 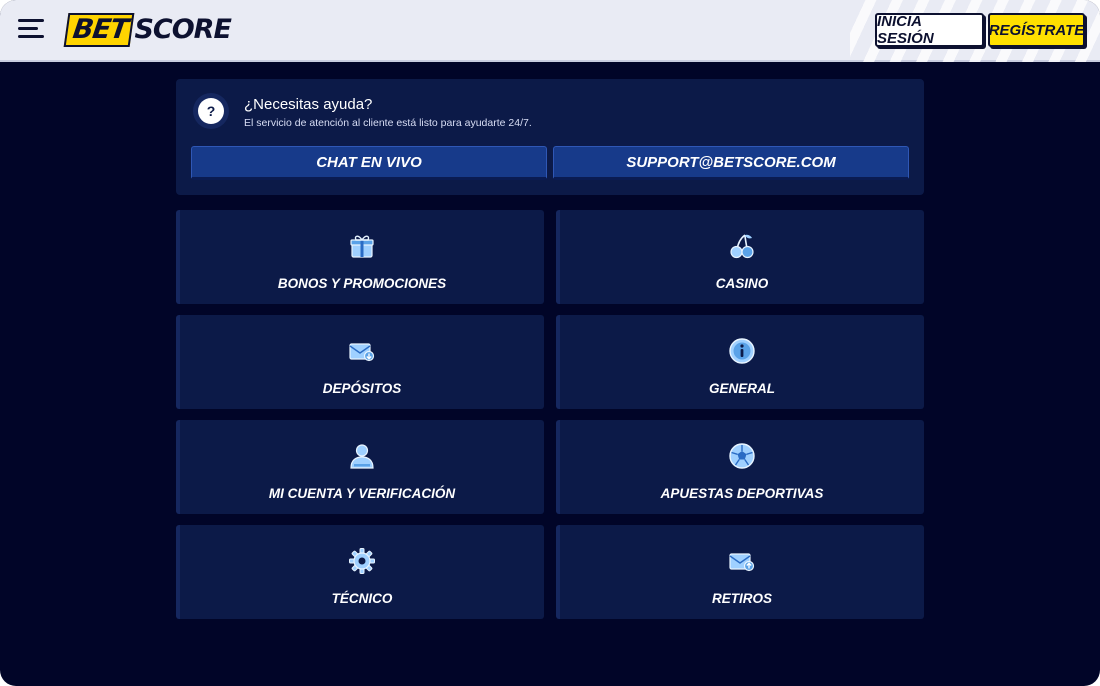 I want to click on category-label: CASINO, so click(x=742, y=283).